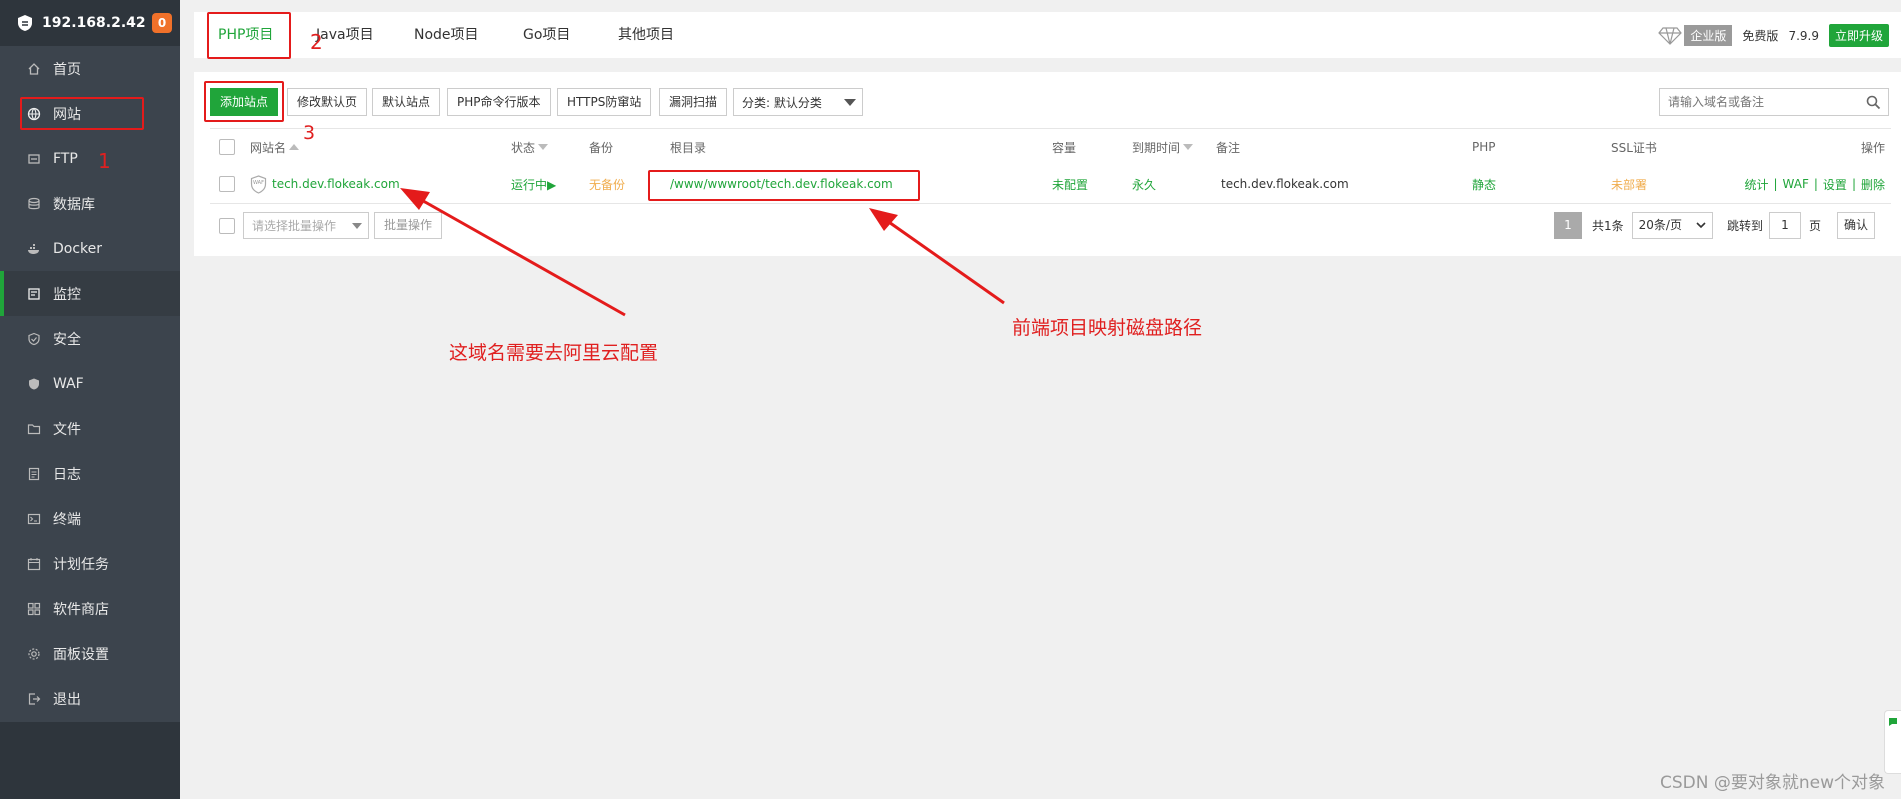 The width and height of the screenshot is (1901, 799). I want to click on annotation-arrows, so click(702, 252).